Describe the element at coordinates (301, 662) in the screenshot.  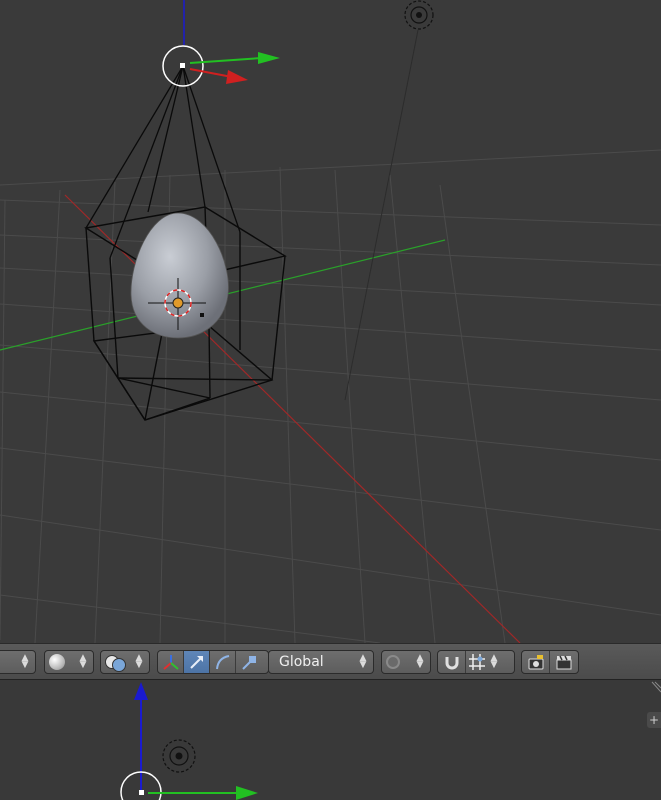
I see `orientation-value: Global` at that location.